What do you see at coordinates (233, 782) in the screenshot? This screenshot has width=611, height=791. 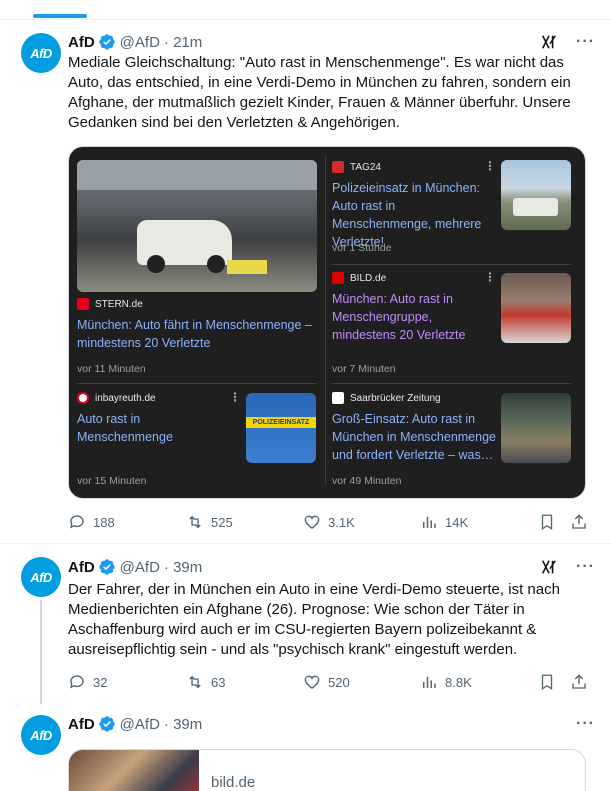 I see `link-domain: bild.de` at bounding box center [233, 782].